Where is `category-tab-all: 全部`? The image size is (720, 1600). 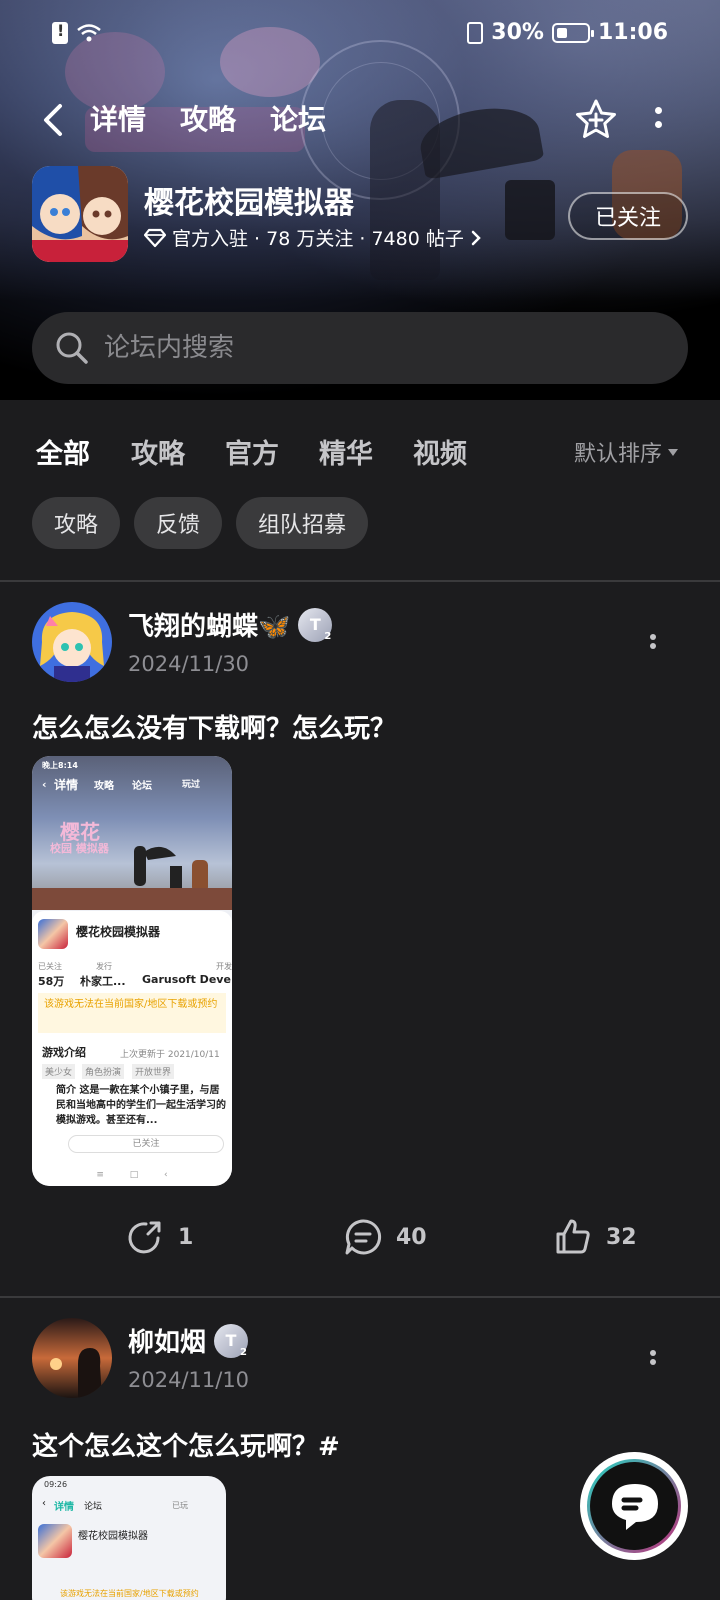
category-tab-all: 全部 is located at coordinates (63, 452).